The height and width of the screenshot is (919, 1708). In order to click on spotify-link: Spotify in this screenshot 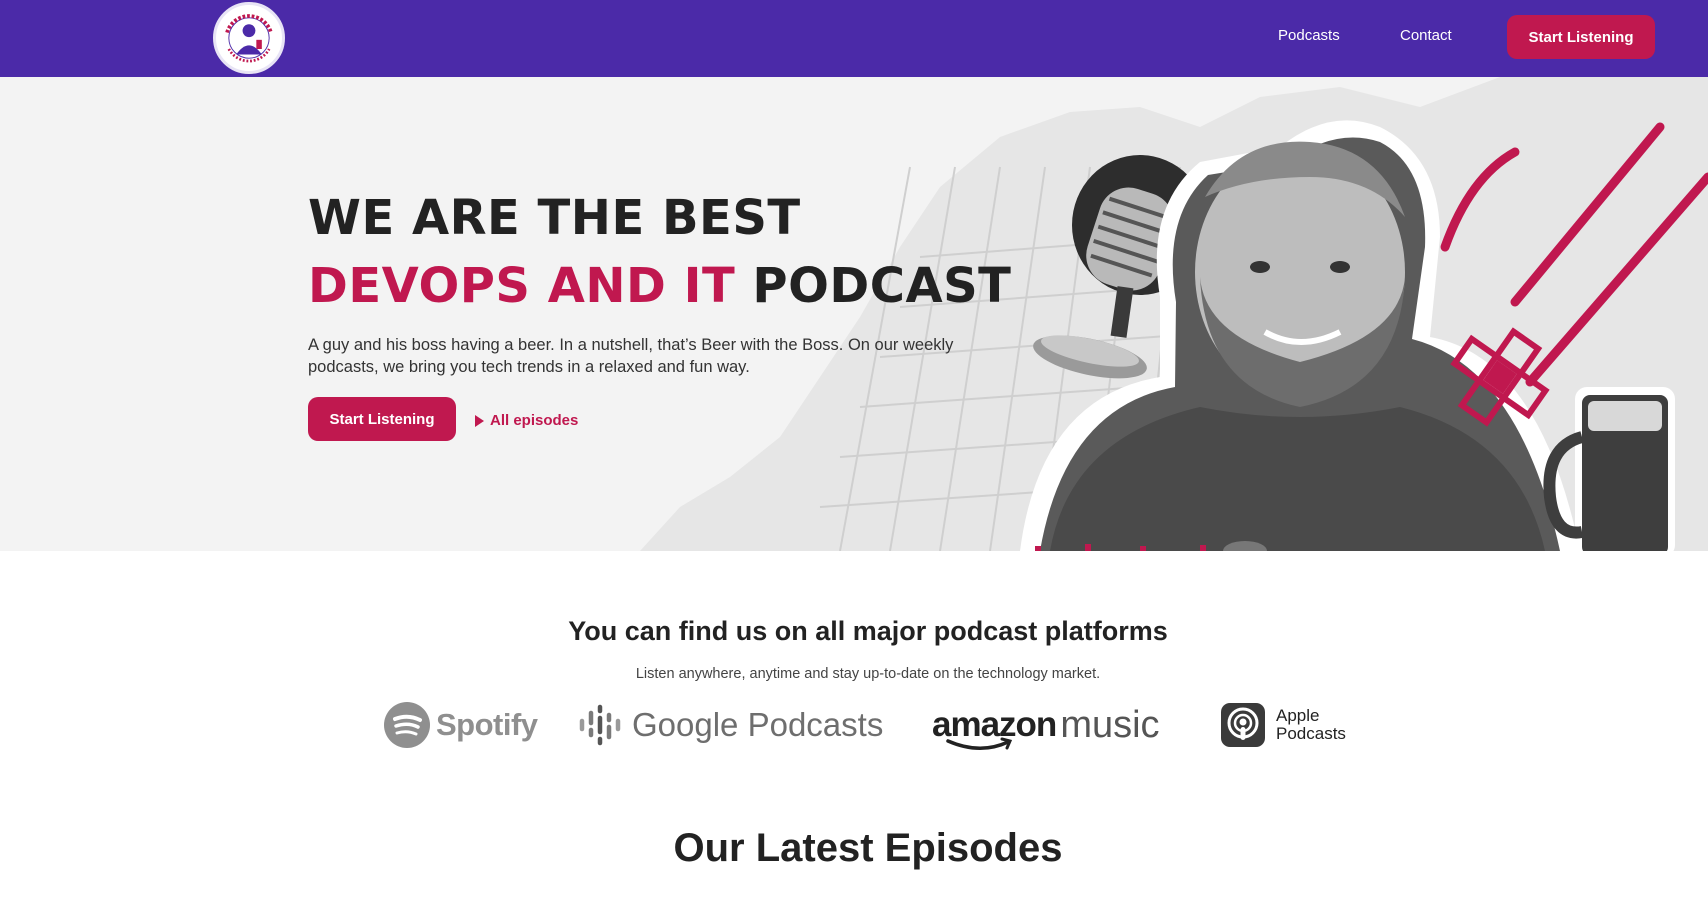, I will do `click(461, 725)`.